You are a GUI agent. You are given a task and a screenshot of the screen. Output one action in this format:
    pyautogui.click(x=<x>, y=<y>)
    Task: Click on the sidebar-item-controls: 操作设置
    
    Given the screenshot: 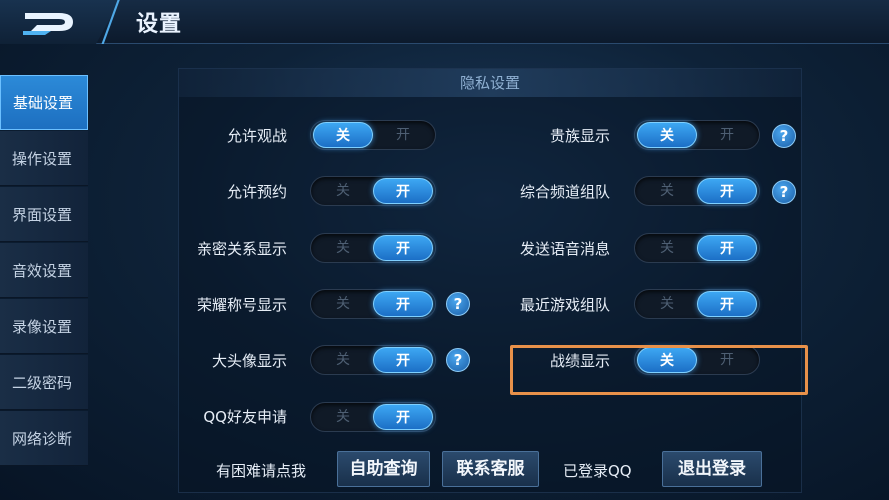 What is the action you would take?
    pyautogui.click(x=44, y=158)
    